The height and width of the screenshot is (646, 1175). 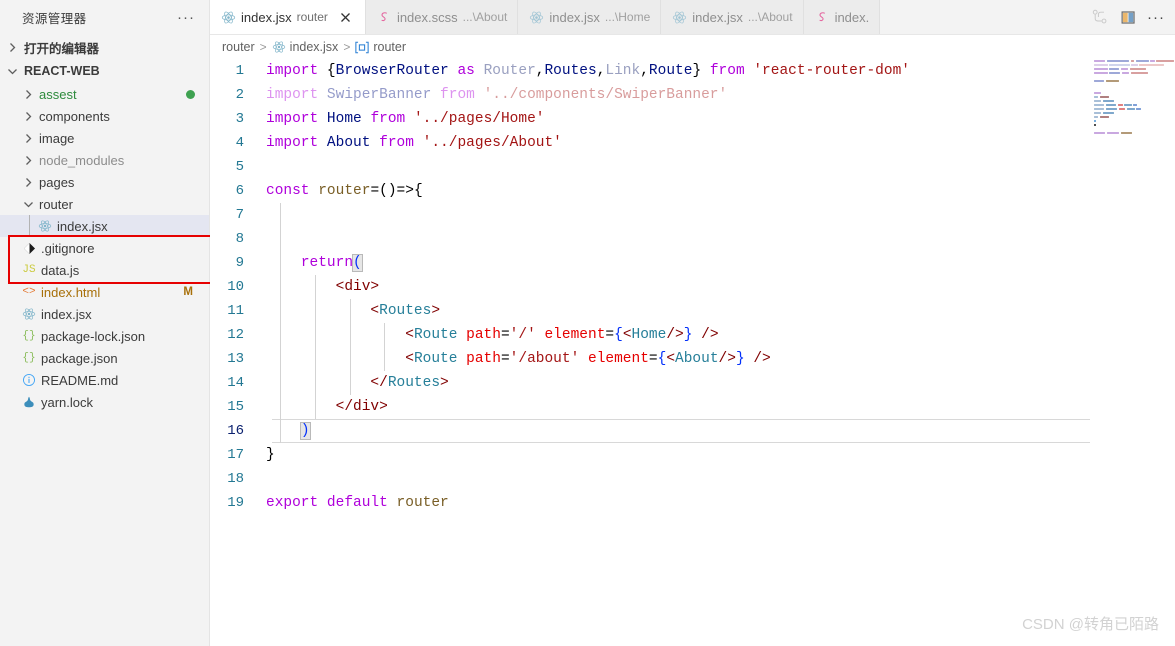 I want to click on code-line-6: 6 const router=()=>{, so click(x=692, y=191).